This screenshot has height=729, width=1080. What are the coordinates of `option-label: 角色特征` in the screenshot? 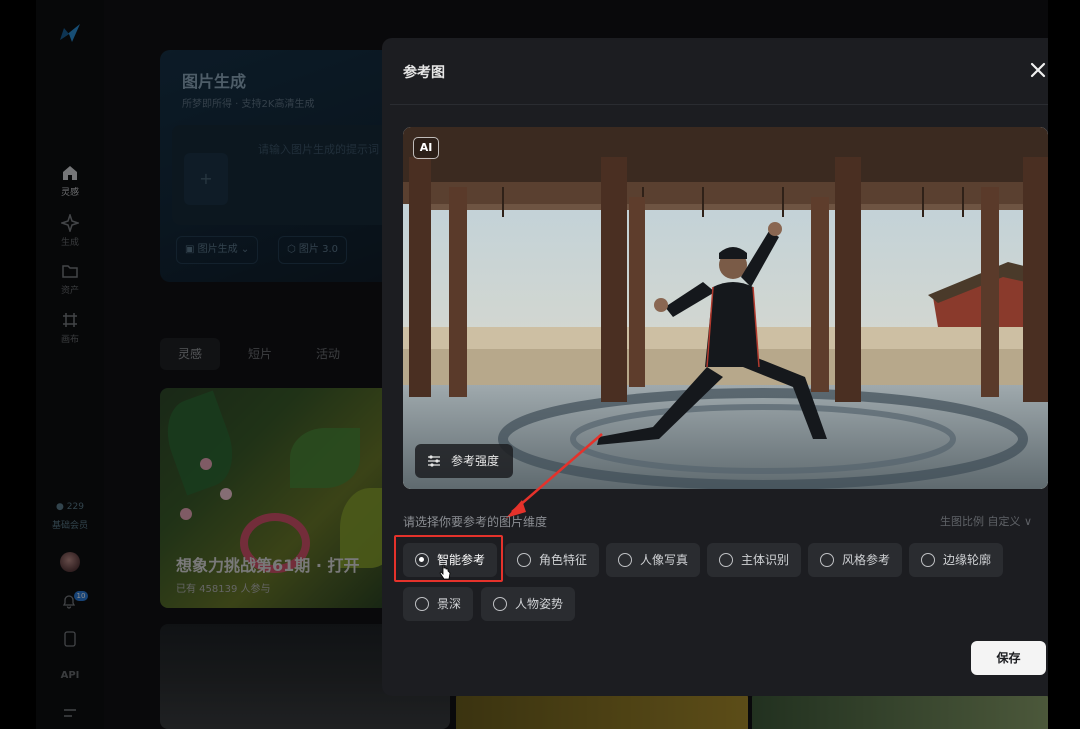 It's located at (563, 560).